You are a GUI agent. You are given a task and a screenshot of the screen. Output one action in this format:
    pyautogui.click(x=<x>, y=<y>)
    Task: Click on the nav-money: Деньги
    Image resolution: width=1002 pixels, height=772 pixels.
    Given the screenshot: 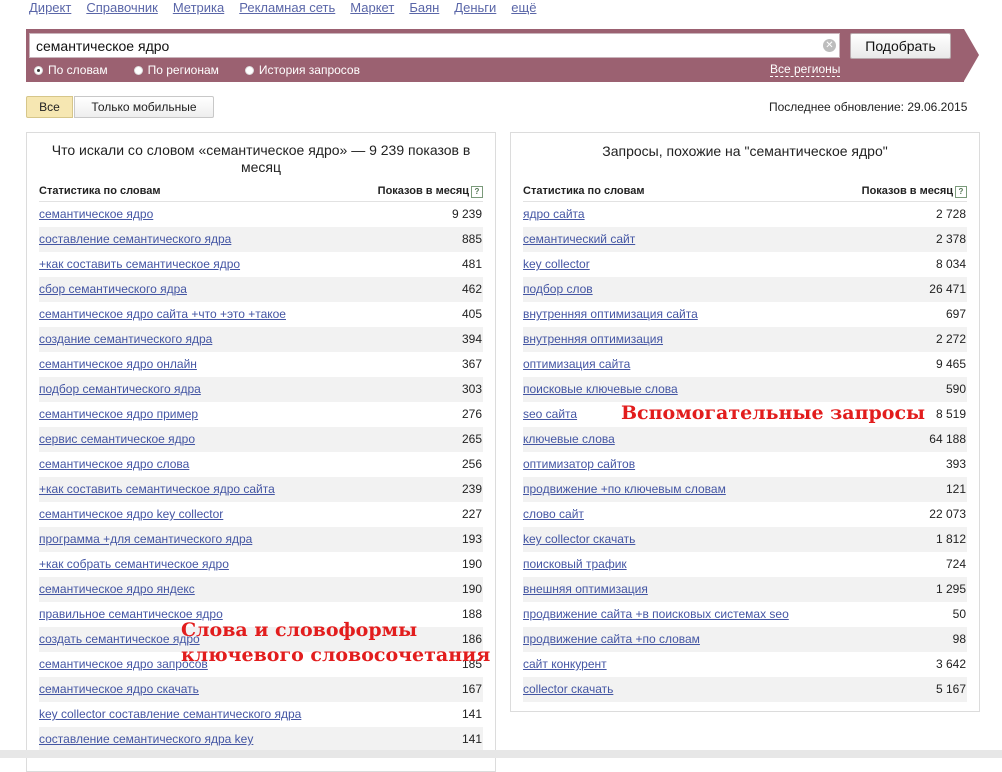 What is the action you would take?
    pyautogui.click(x=475, y=9)
    